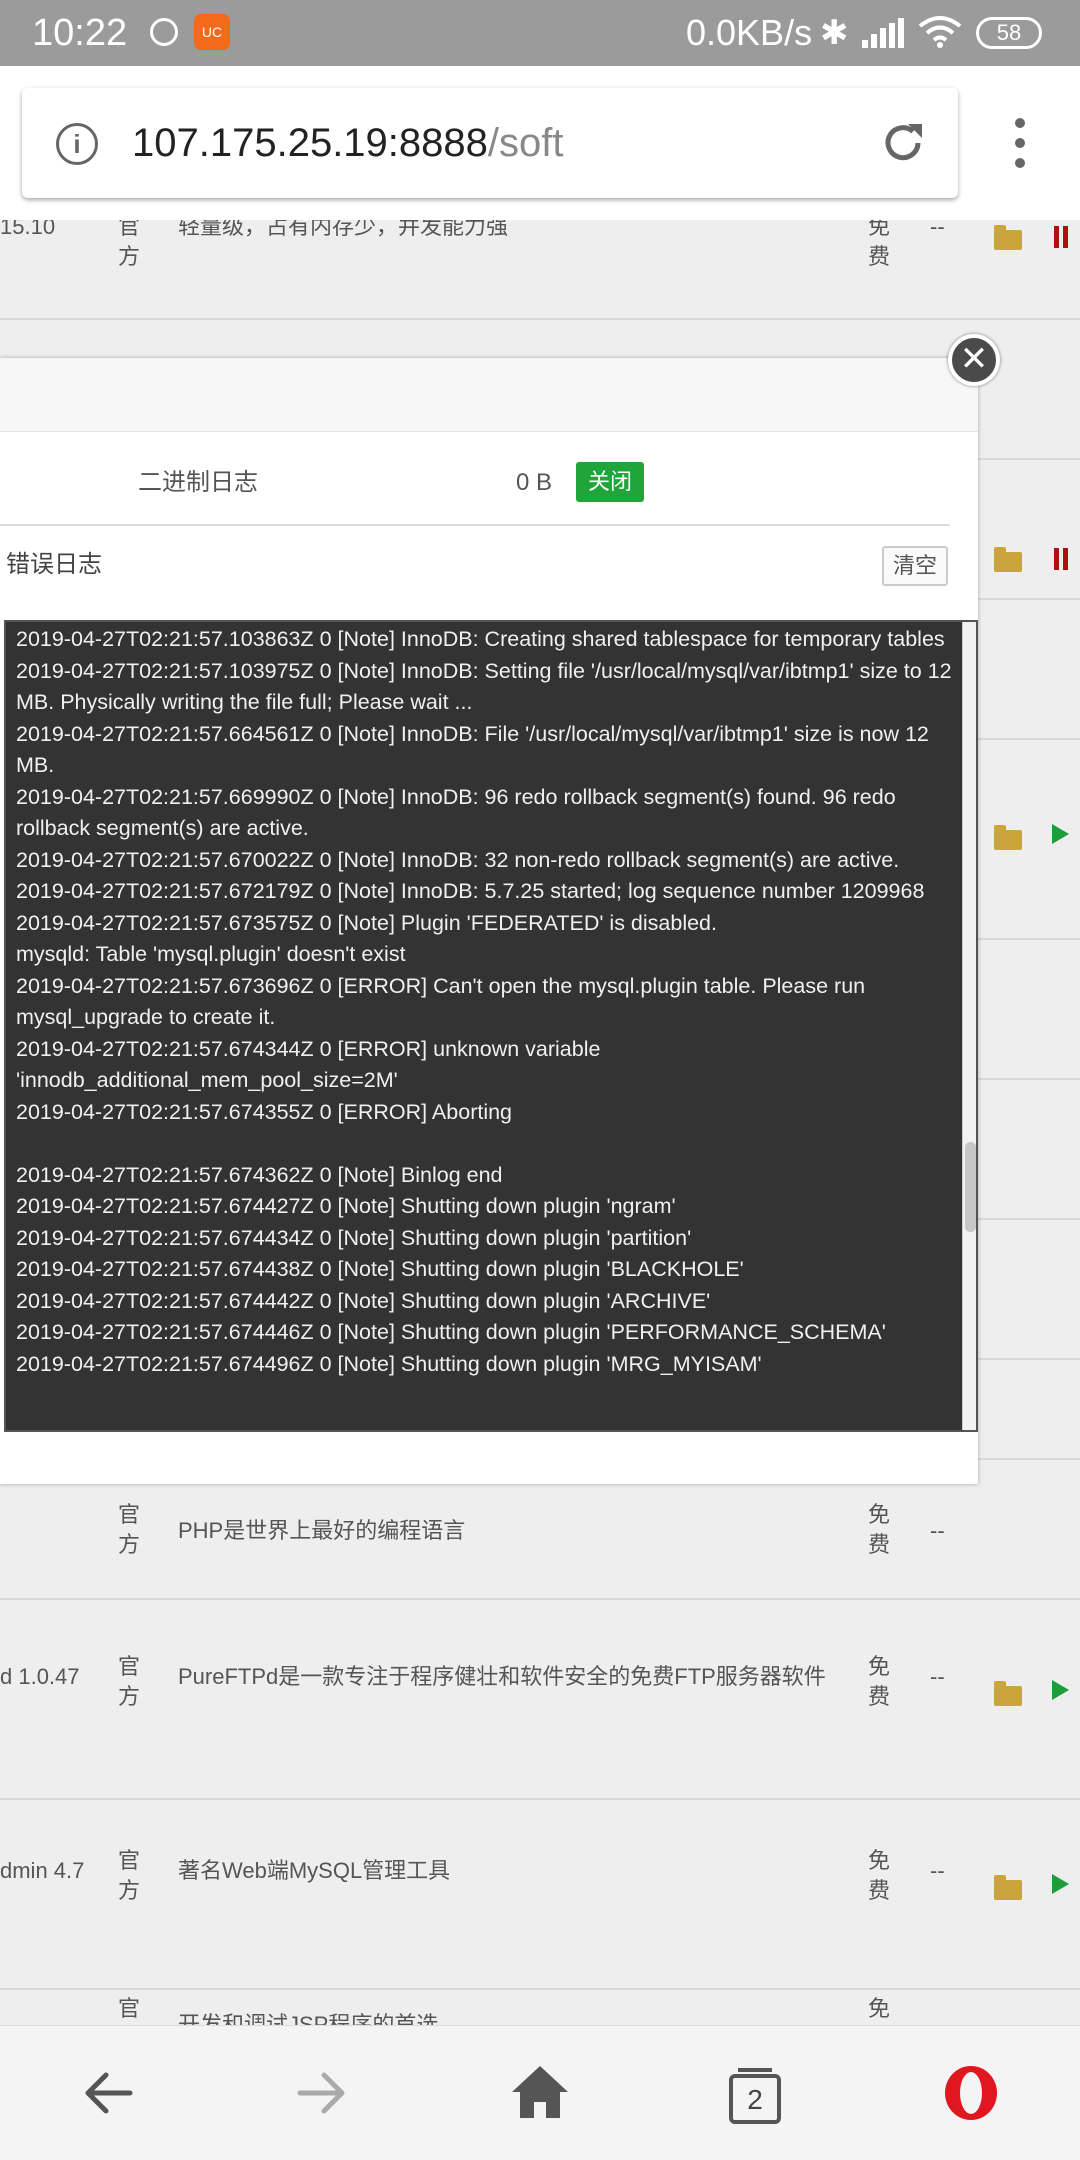  I want to click on browser-notification-icon, so click(164, 32).